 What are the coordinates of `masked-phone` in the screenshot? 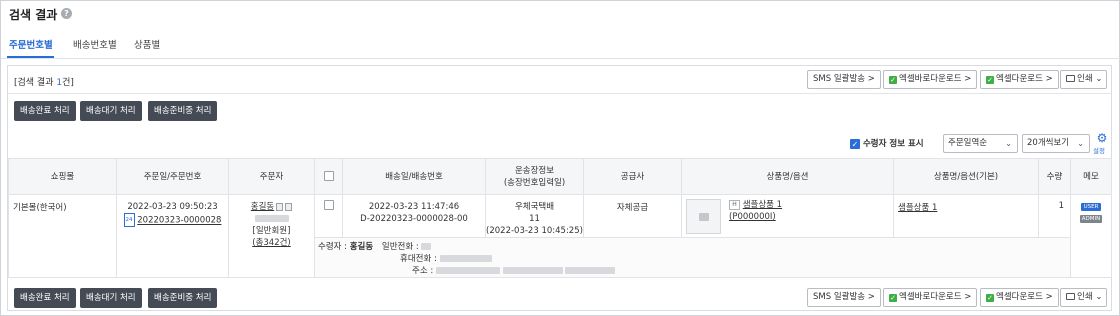 It's located at (426, 246).